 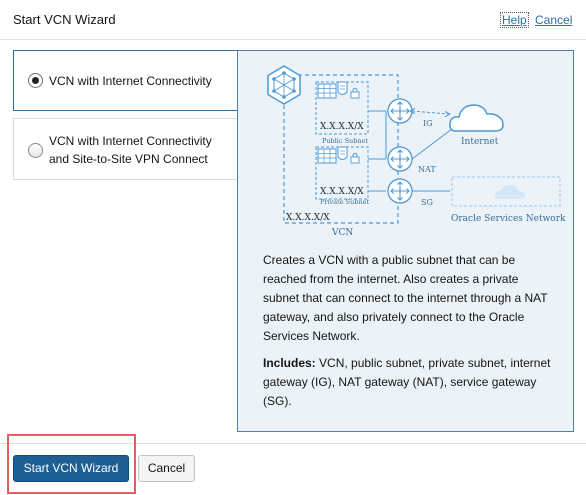 I want to click on nat-label: NAT, so click(x=427, y=169).